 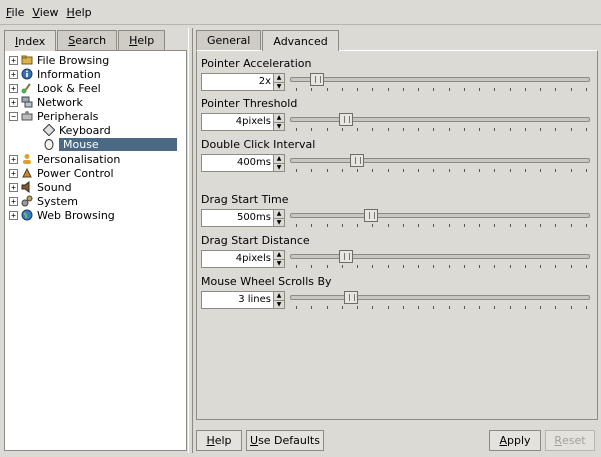 I want to click on tree-item-peripherals: − Peripherals, so click(x=53, y=116).